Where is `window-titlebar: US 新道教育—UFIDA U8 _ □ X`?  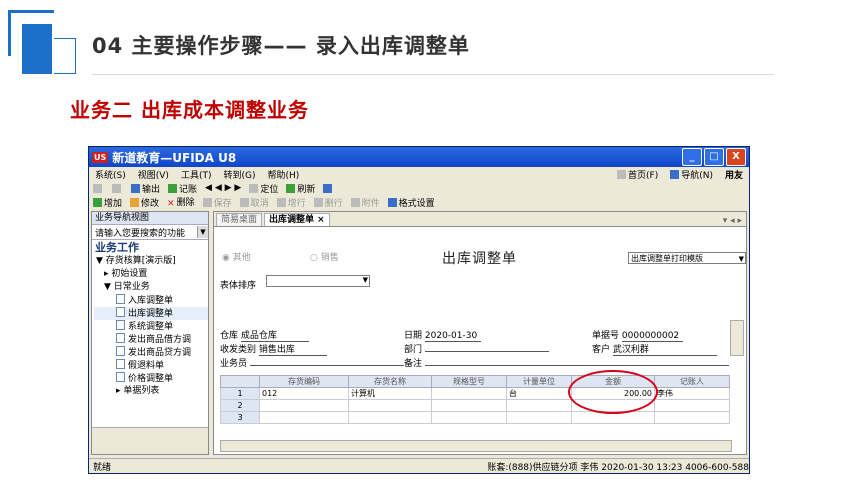
window-titlebar: US 新道教育—UFIDA U8 _ □ X is located at coordinates (419, 157).